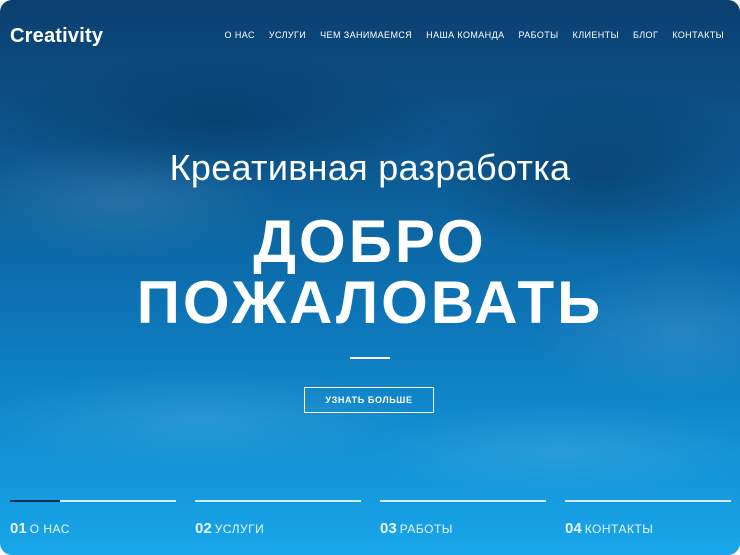 This screenshot has height=555, width=740. Describe the element at coordinates (240, 35) in the screenshot. I see `nav-item-about: О НАС` at that location.